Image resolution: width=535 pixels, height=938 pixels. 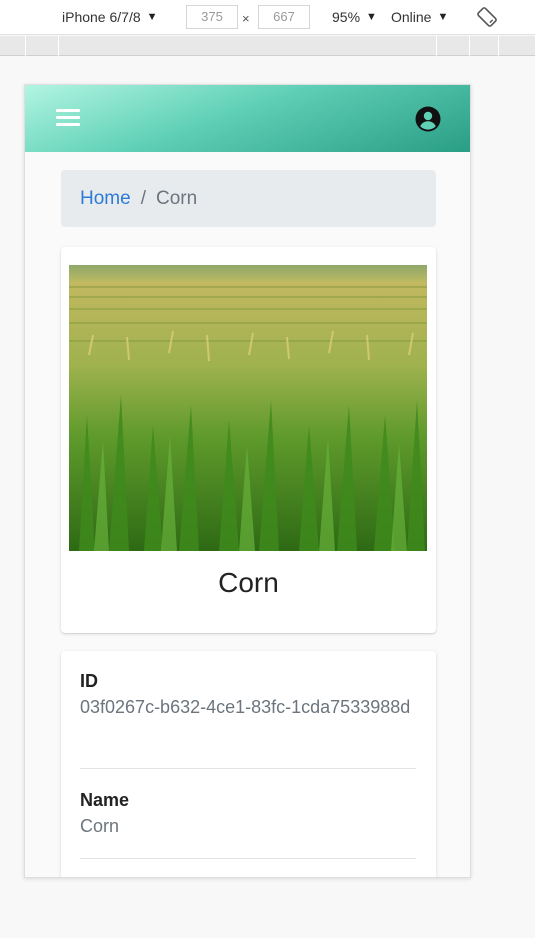 I want to click on id-value: 03f0267c-b632-4ce1-83fc-1cda7533988d, so click(x=245, y=707).